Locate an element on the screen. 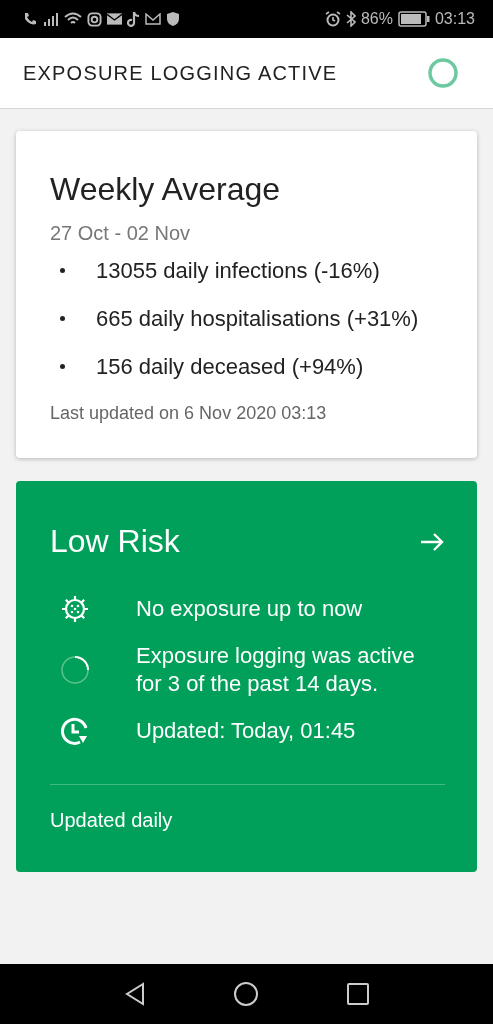 This screenshot has width=493, height=1024. update-frequency-text: Updated daily is located at coordinates (112, 820).